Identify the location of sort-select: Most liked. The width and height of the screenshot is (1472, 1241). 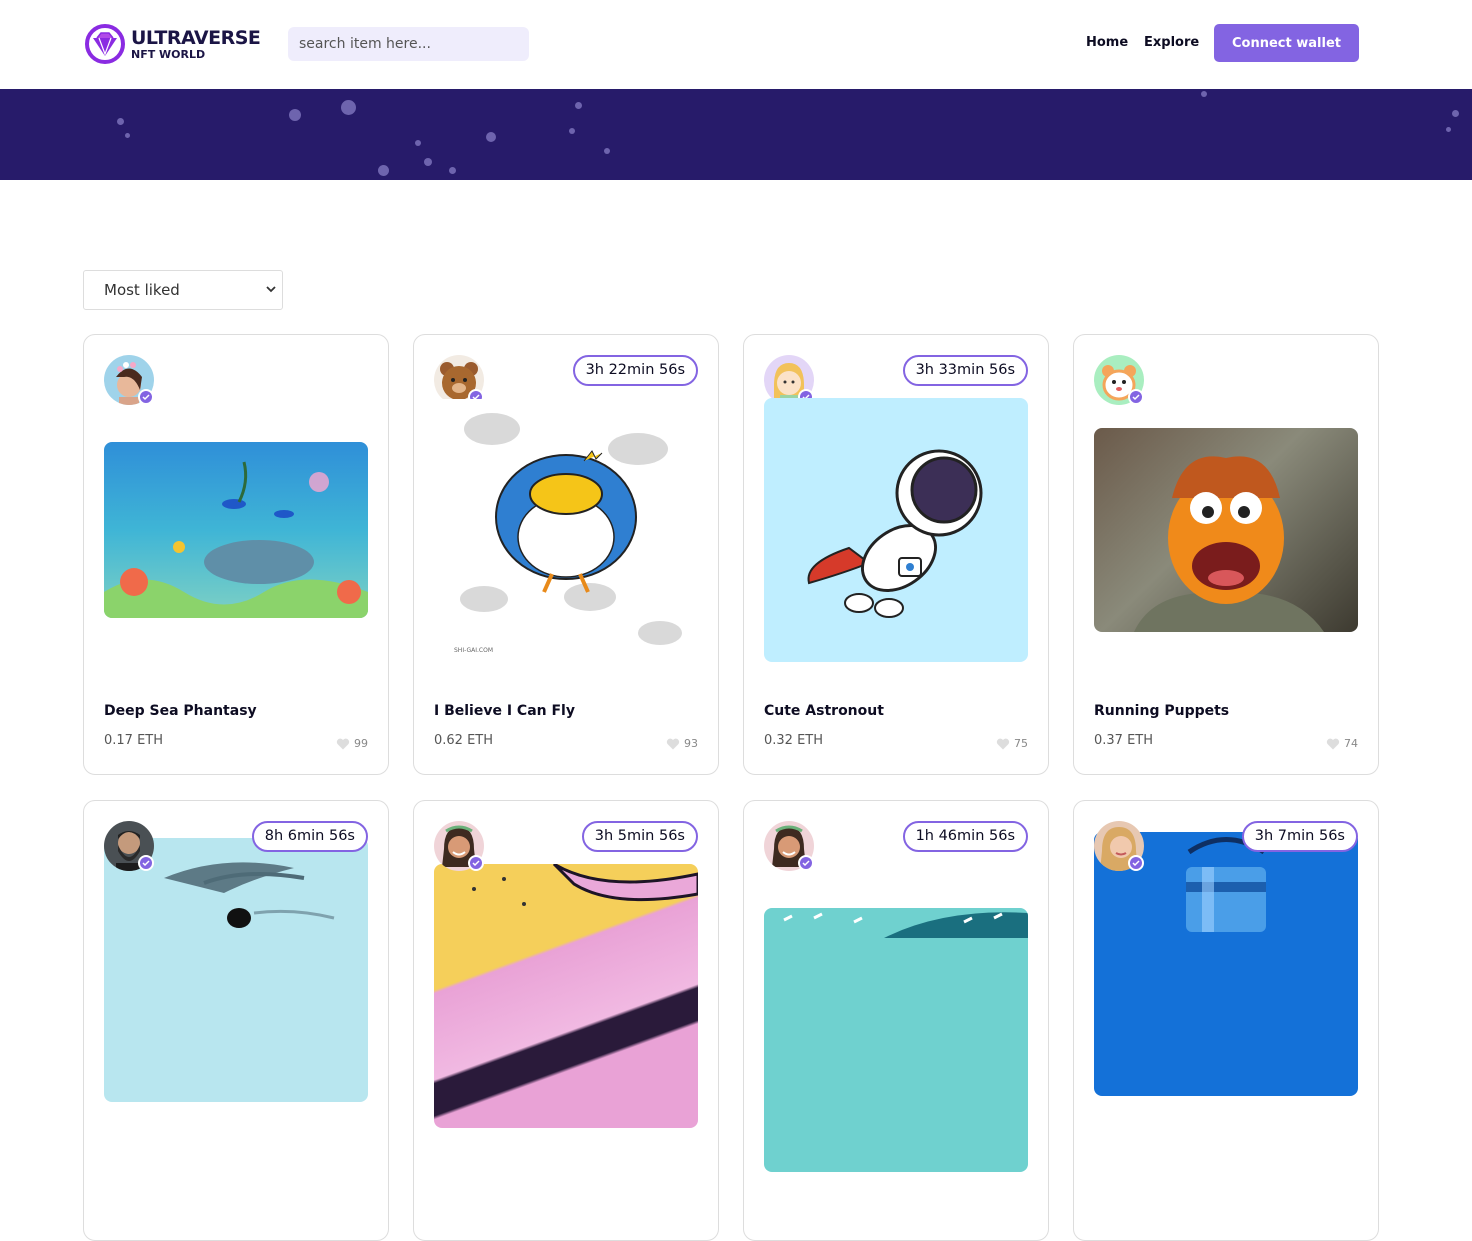
(183, 290).